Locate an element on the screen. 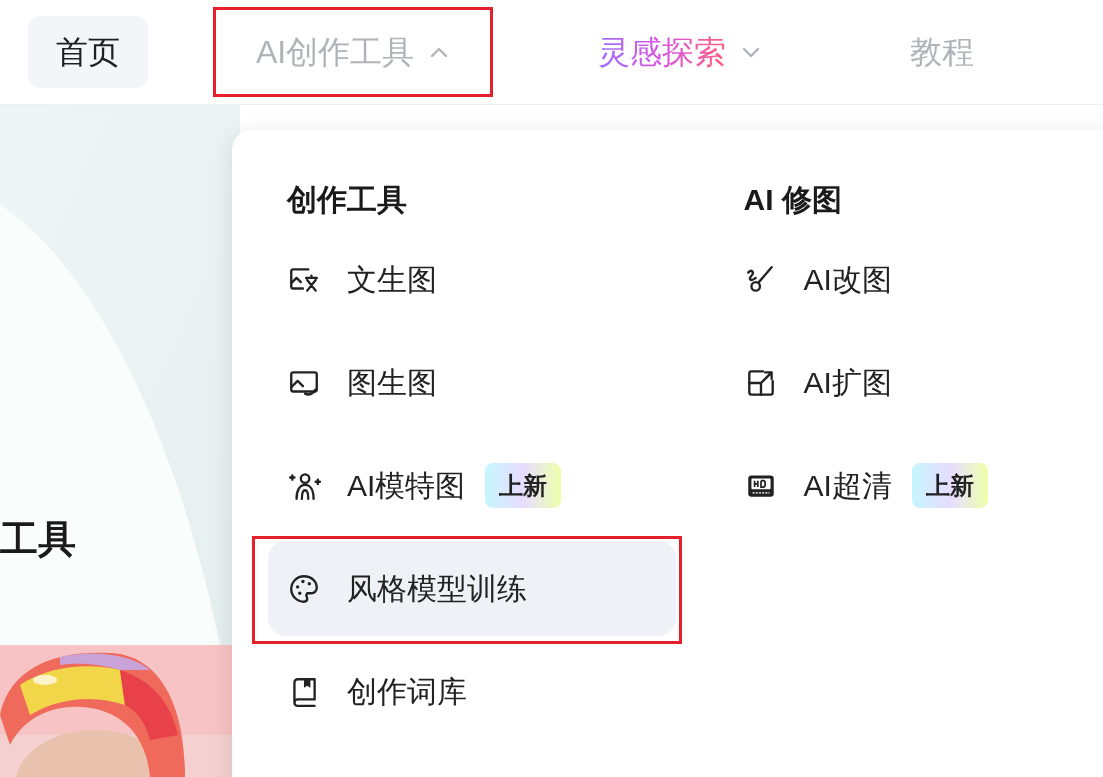 This screenshot has width=1103, height=777. menu-item: 风格模型训练 is located at coordinates (472, 588).